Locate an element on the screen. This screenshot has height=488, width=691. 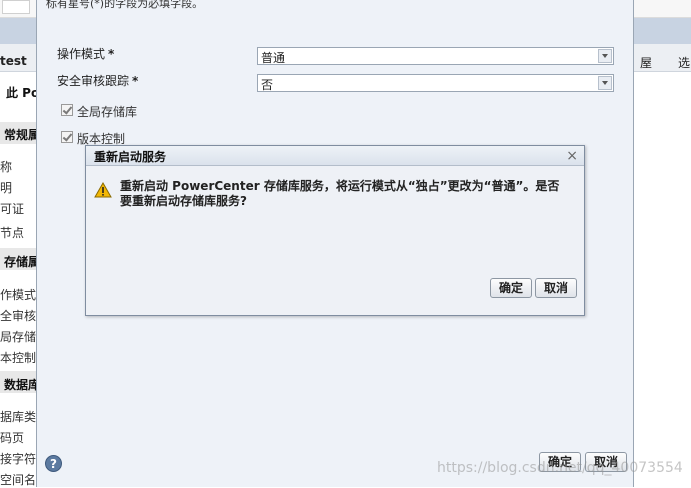
security-audit-label: 安全审核跟踪 * is located at coordinates (98, 81).